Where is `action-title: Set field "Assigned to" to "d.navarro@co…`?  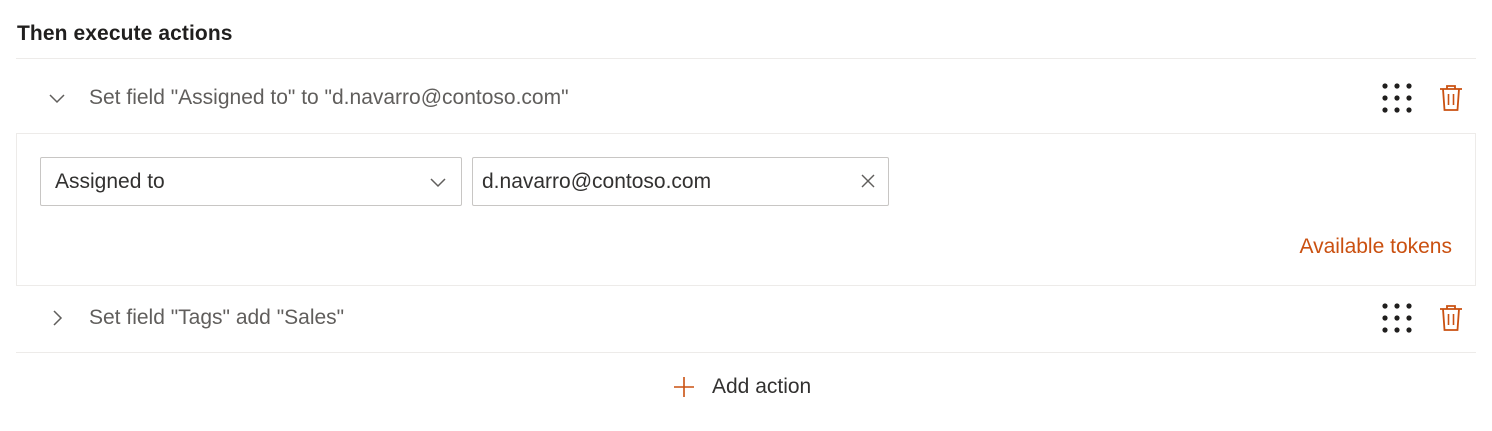 action-title: Set field "Assigned to" to "d.navarro@co… is located at coordinates (329, 97).